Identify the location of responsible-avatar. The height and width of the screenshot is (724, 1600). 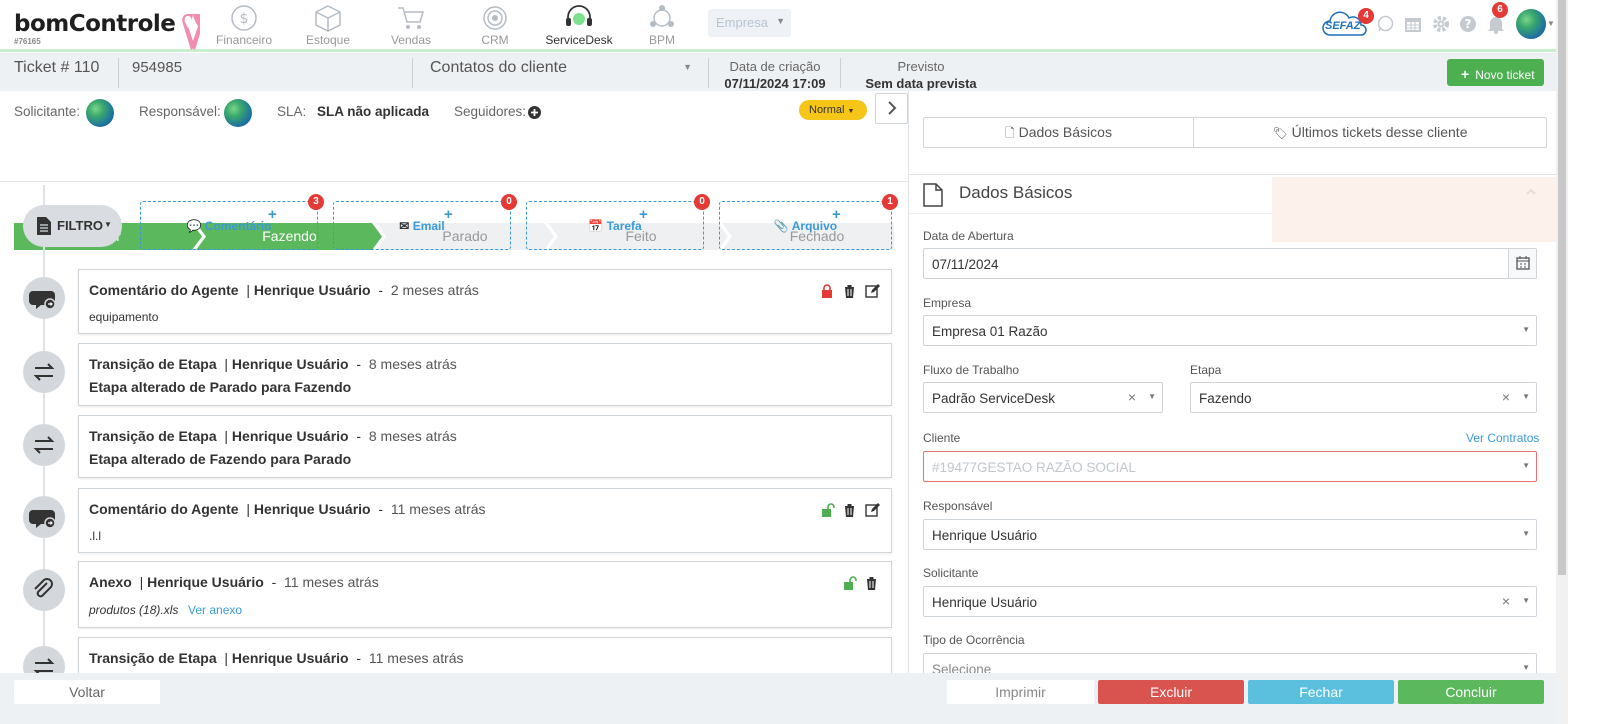
(238, 113).